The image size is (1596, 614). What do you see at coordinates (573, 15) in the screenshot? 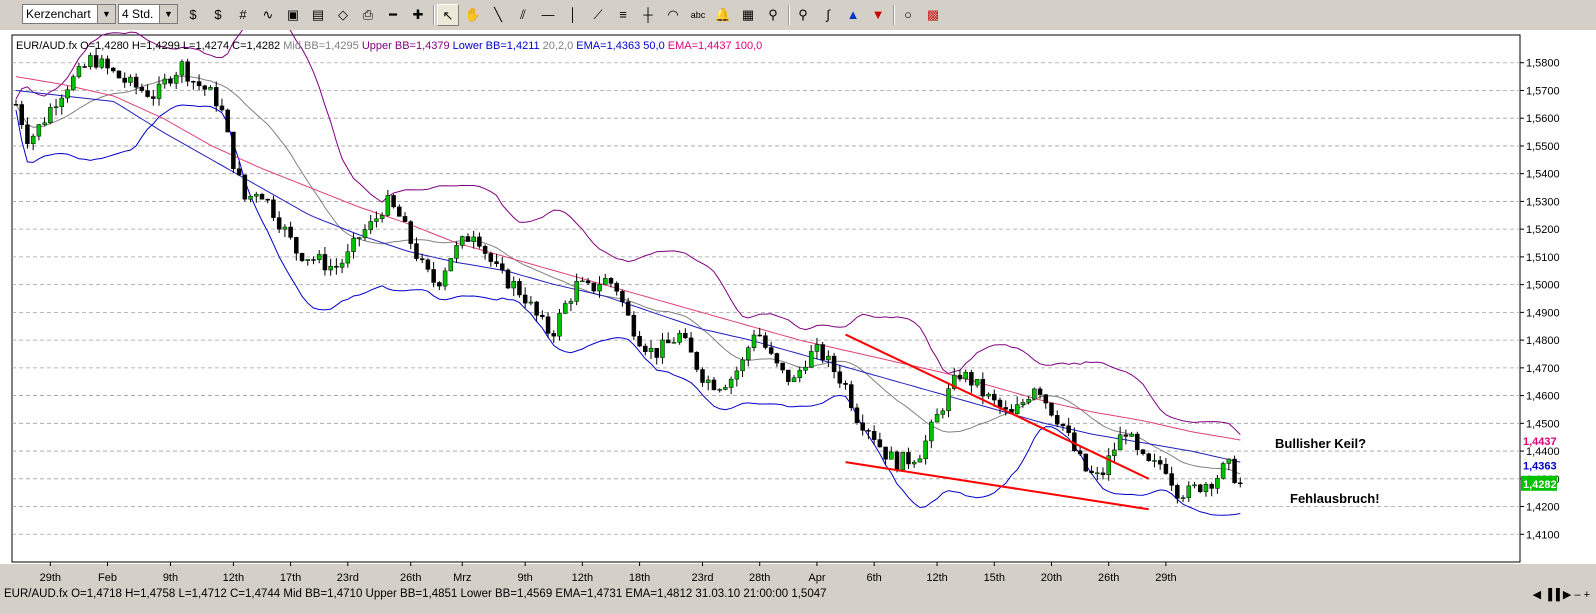
I see `vline-icon: │` at bounding box center [573, 15].